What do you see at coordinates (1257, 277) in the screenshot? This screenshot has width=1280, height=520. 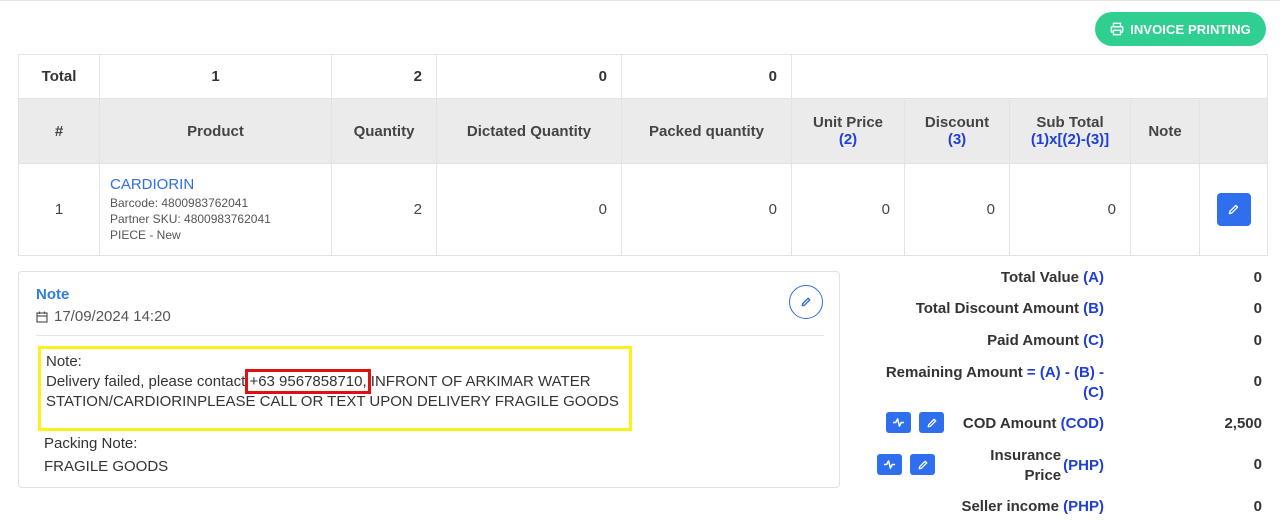 I see `total-value-amount: 0` at bounding box center [1257, 277].